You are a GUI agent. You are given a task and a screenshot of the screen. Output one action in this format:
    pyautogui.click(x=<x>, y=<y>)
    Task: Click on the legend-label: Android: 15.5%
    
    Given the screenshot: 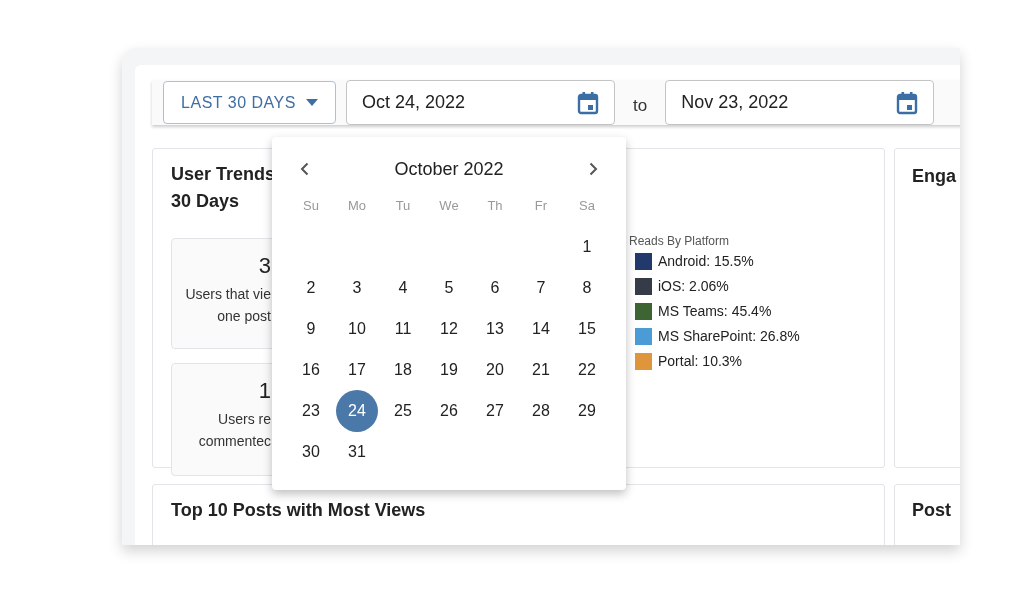 What is the action you would take?
    pyautogui.click(x=706, y=261)
    